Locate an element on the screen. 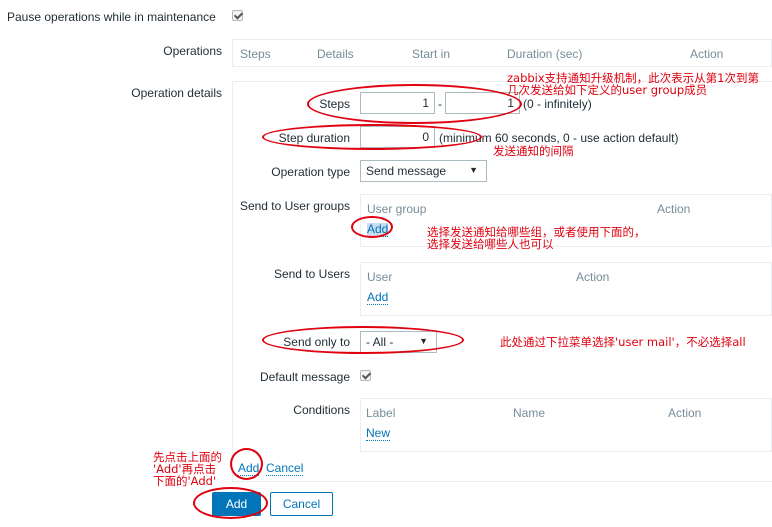 This screenshot has width=772, height=527. chevron-down-icon: ▼ is located at coordinates (473, 170).